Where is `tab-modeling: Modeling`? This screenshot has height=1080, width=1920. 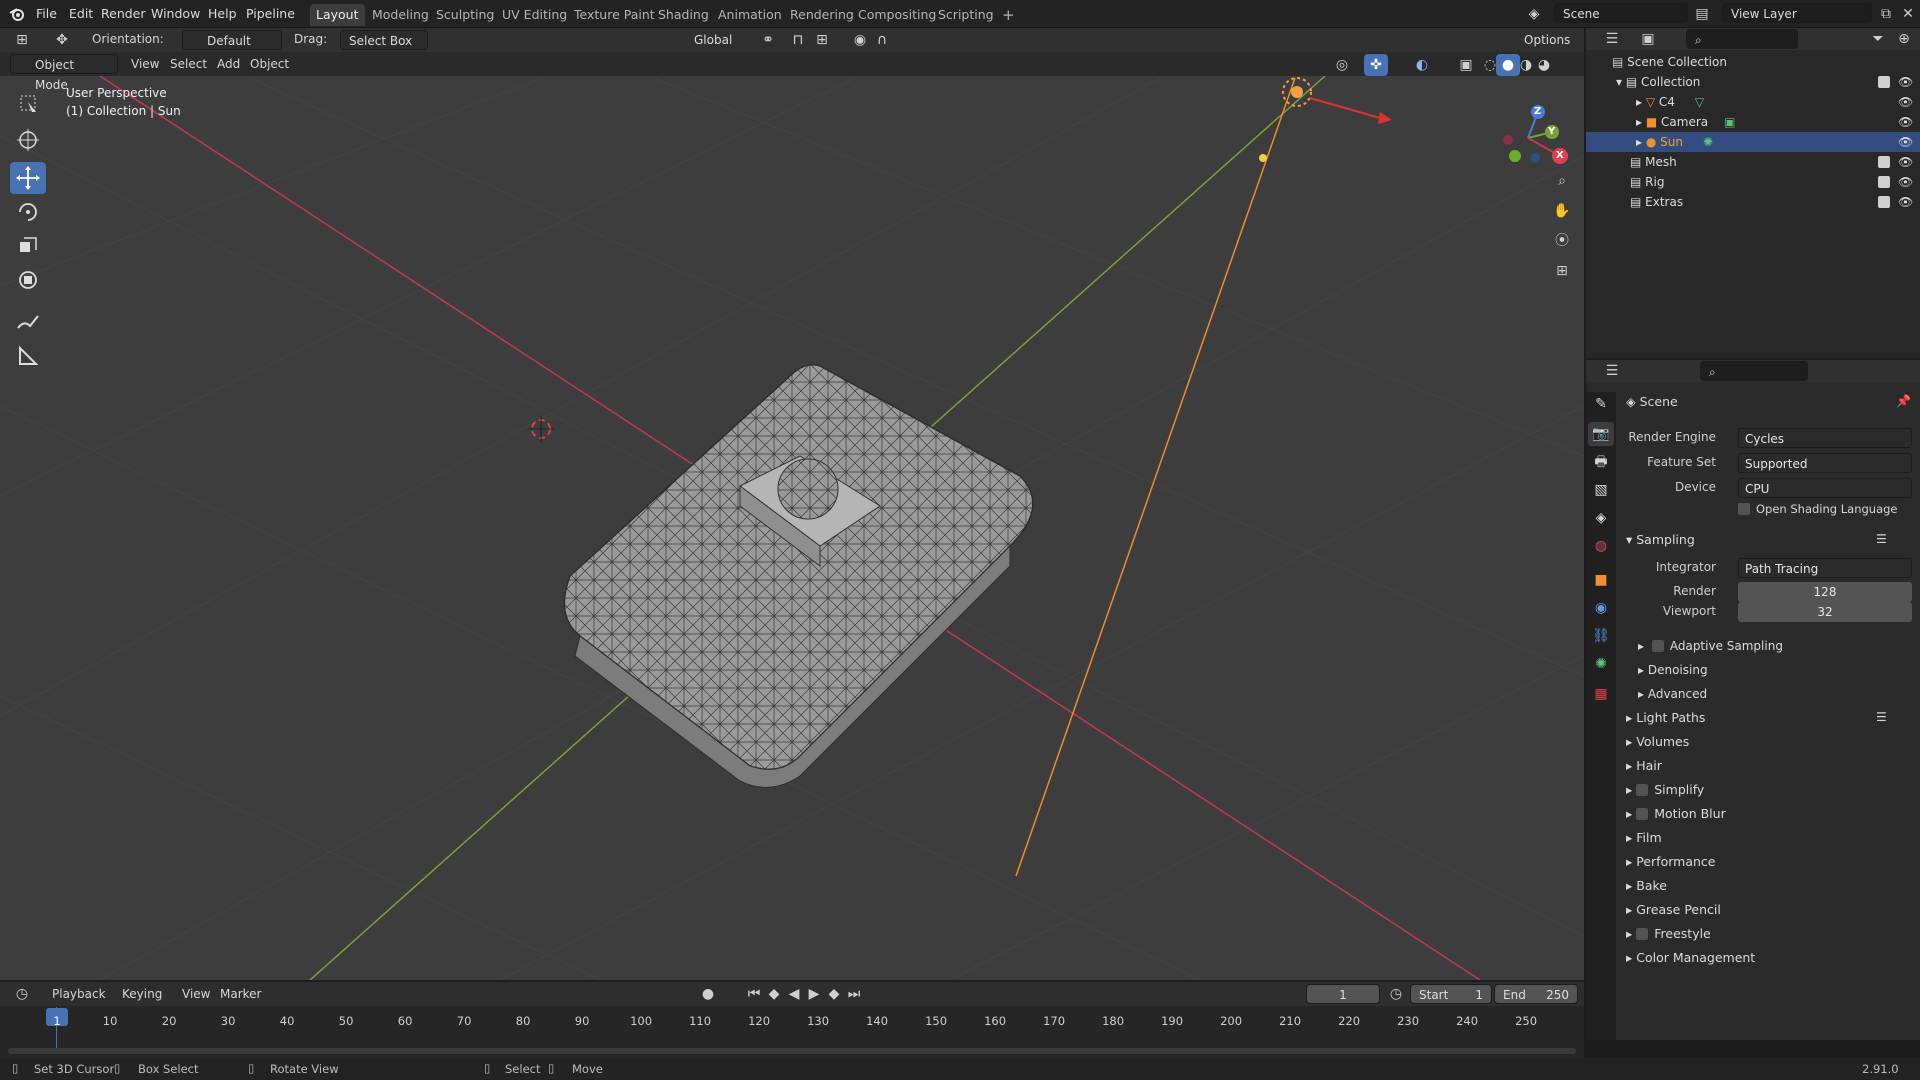 tab-modeling: Modeling is located at coordinates (400, 15).